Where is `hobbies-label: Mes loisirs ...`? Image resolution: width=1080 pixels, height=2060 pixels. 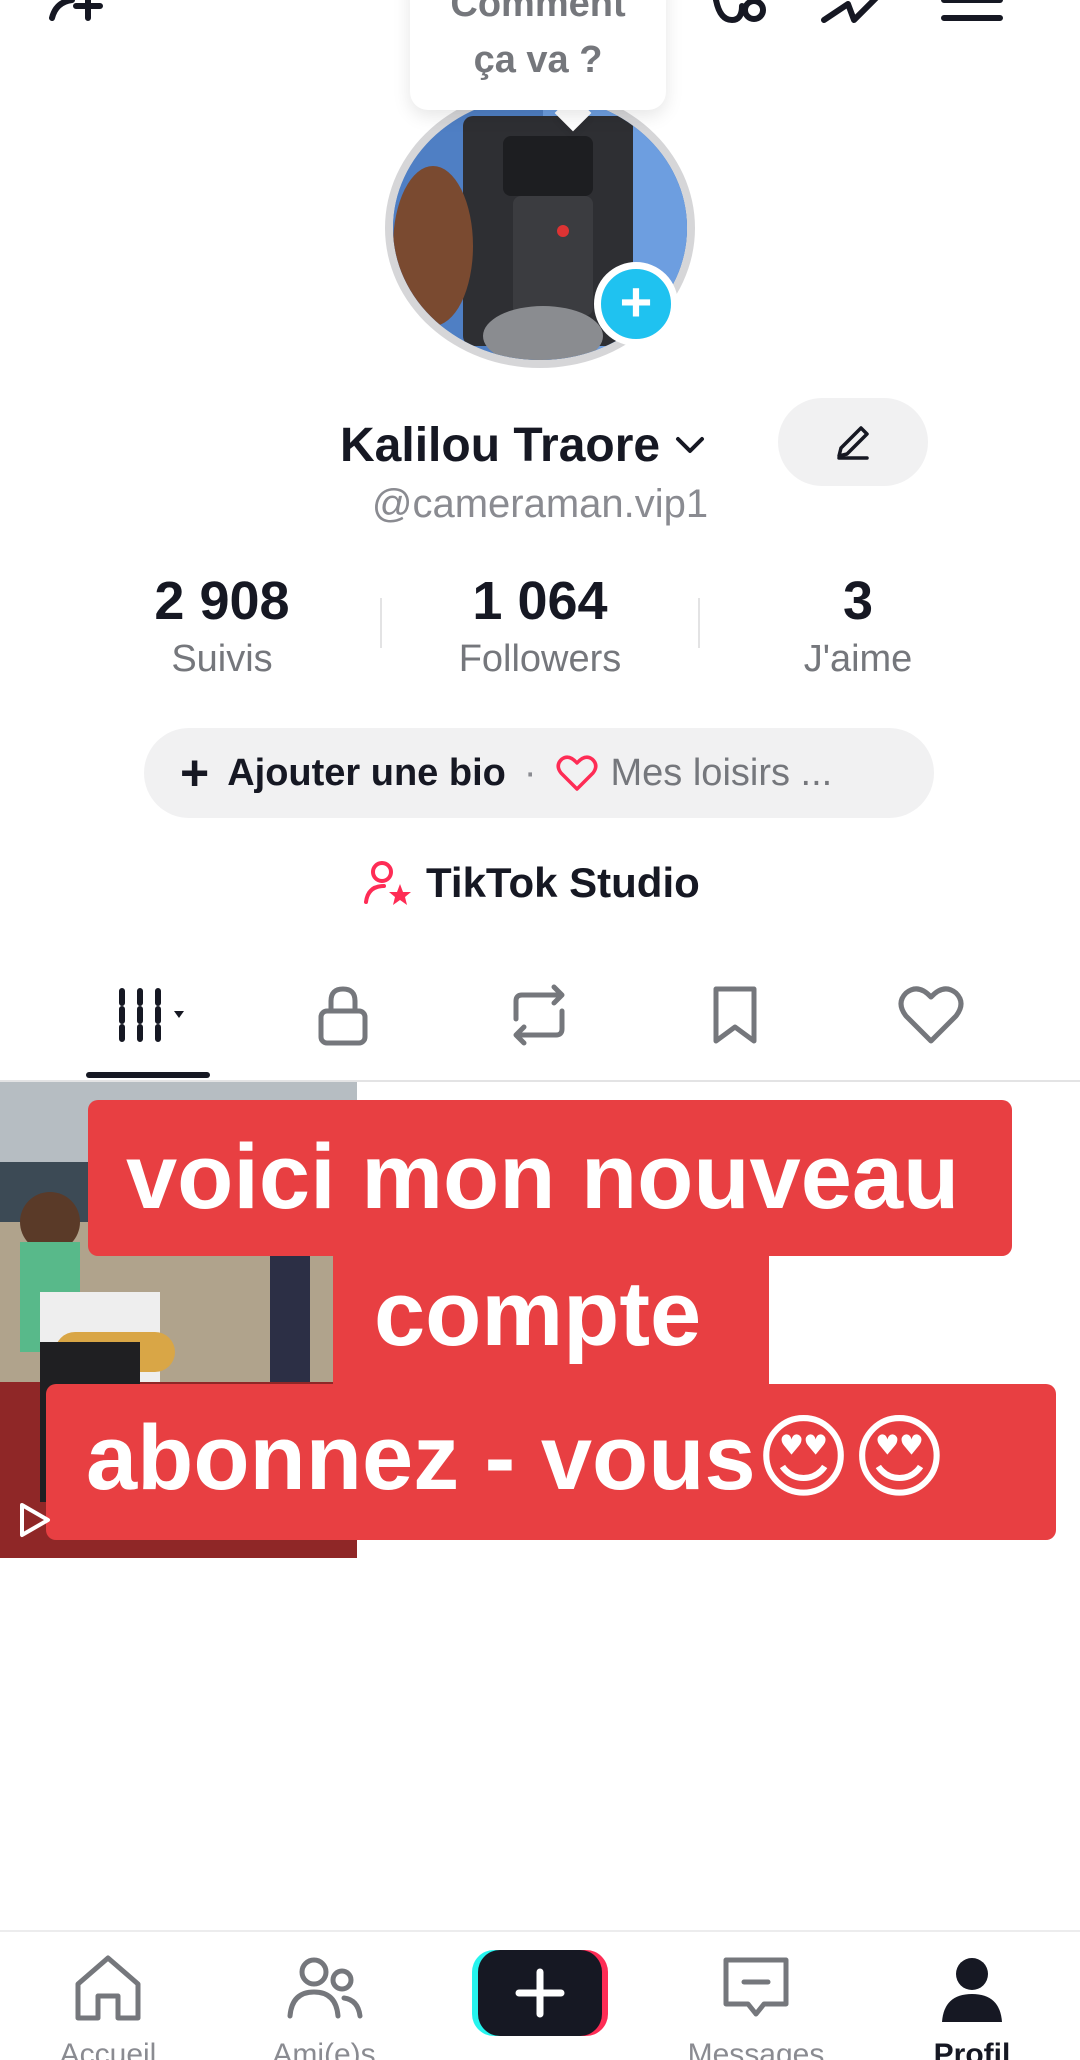
hobbies-label: Mes loisirs ... is located at coordinates (722, 773).